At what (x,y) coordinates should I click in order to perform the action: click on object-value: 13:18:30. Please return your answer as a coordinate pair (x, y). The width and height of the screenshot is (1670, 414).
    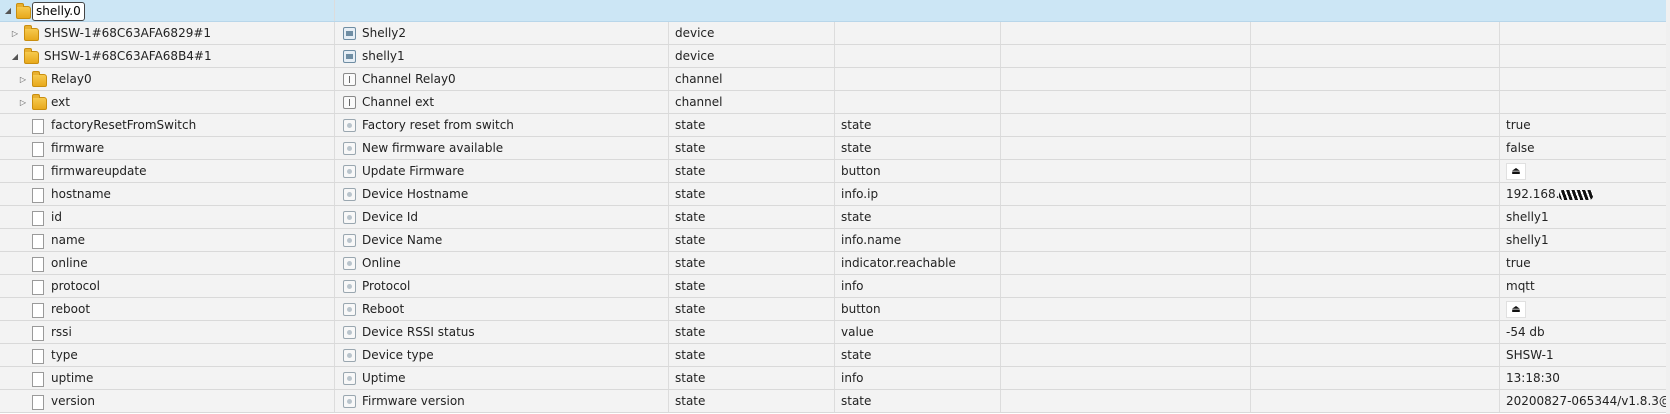
    Looking at the image, I should click on (1530, 378).